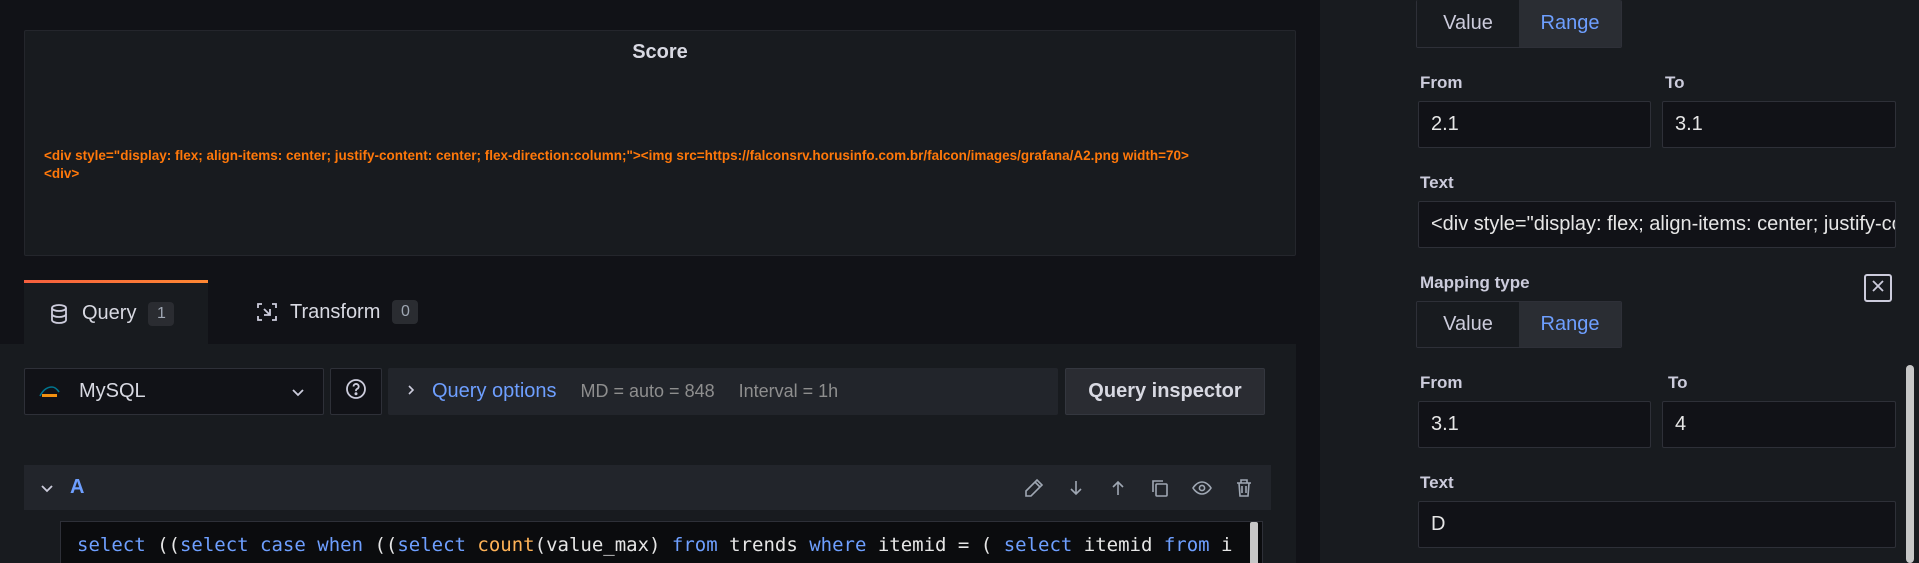 This screenshot has height=563, width=1919. Describe the element at coordinates (788, 391) in the screenshot. I see `query-options-interval: Interval = 1h` at that location.